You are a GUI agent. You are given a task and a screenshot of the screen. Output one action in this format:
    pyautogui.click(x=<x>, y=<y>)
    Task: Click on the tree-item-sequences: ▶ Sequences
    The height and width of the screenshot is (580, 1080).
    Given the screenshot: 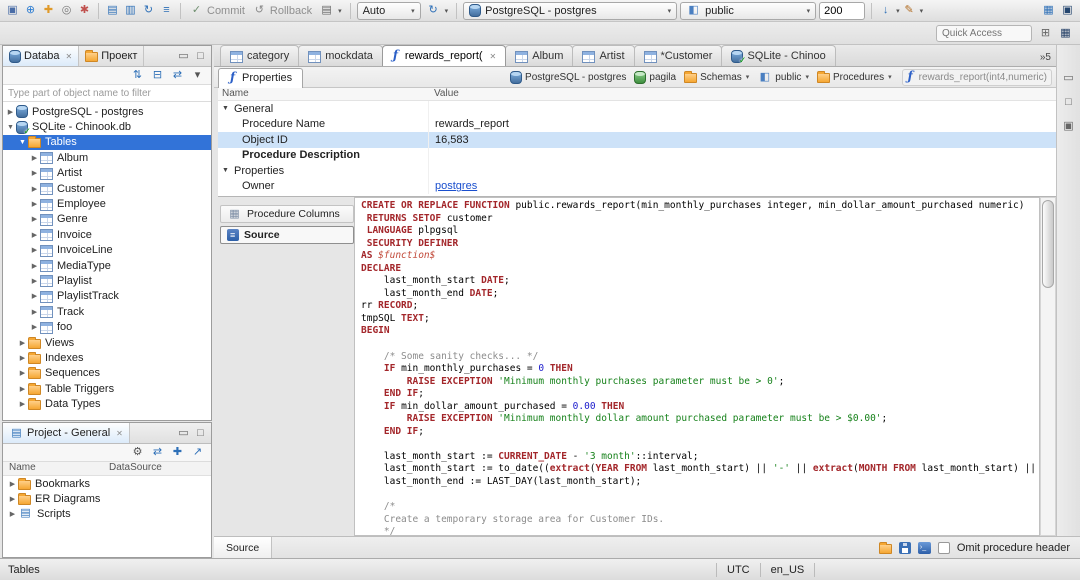 What is the action you would take?
    pyautogui.click(x=107, y=373)
    